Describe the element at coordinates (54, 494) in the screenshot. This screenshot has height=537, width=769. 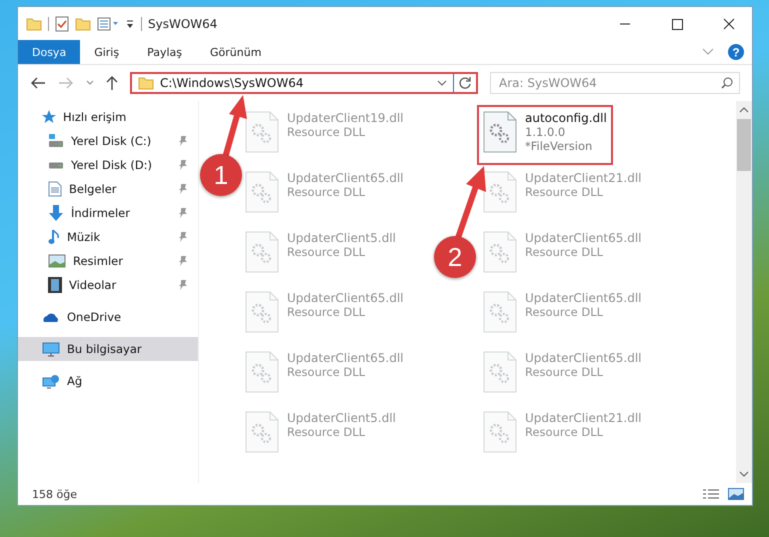
I see `item-count: 158 öğe` at that location.